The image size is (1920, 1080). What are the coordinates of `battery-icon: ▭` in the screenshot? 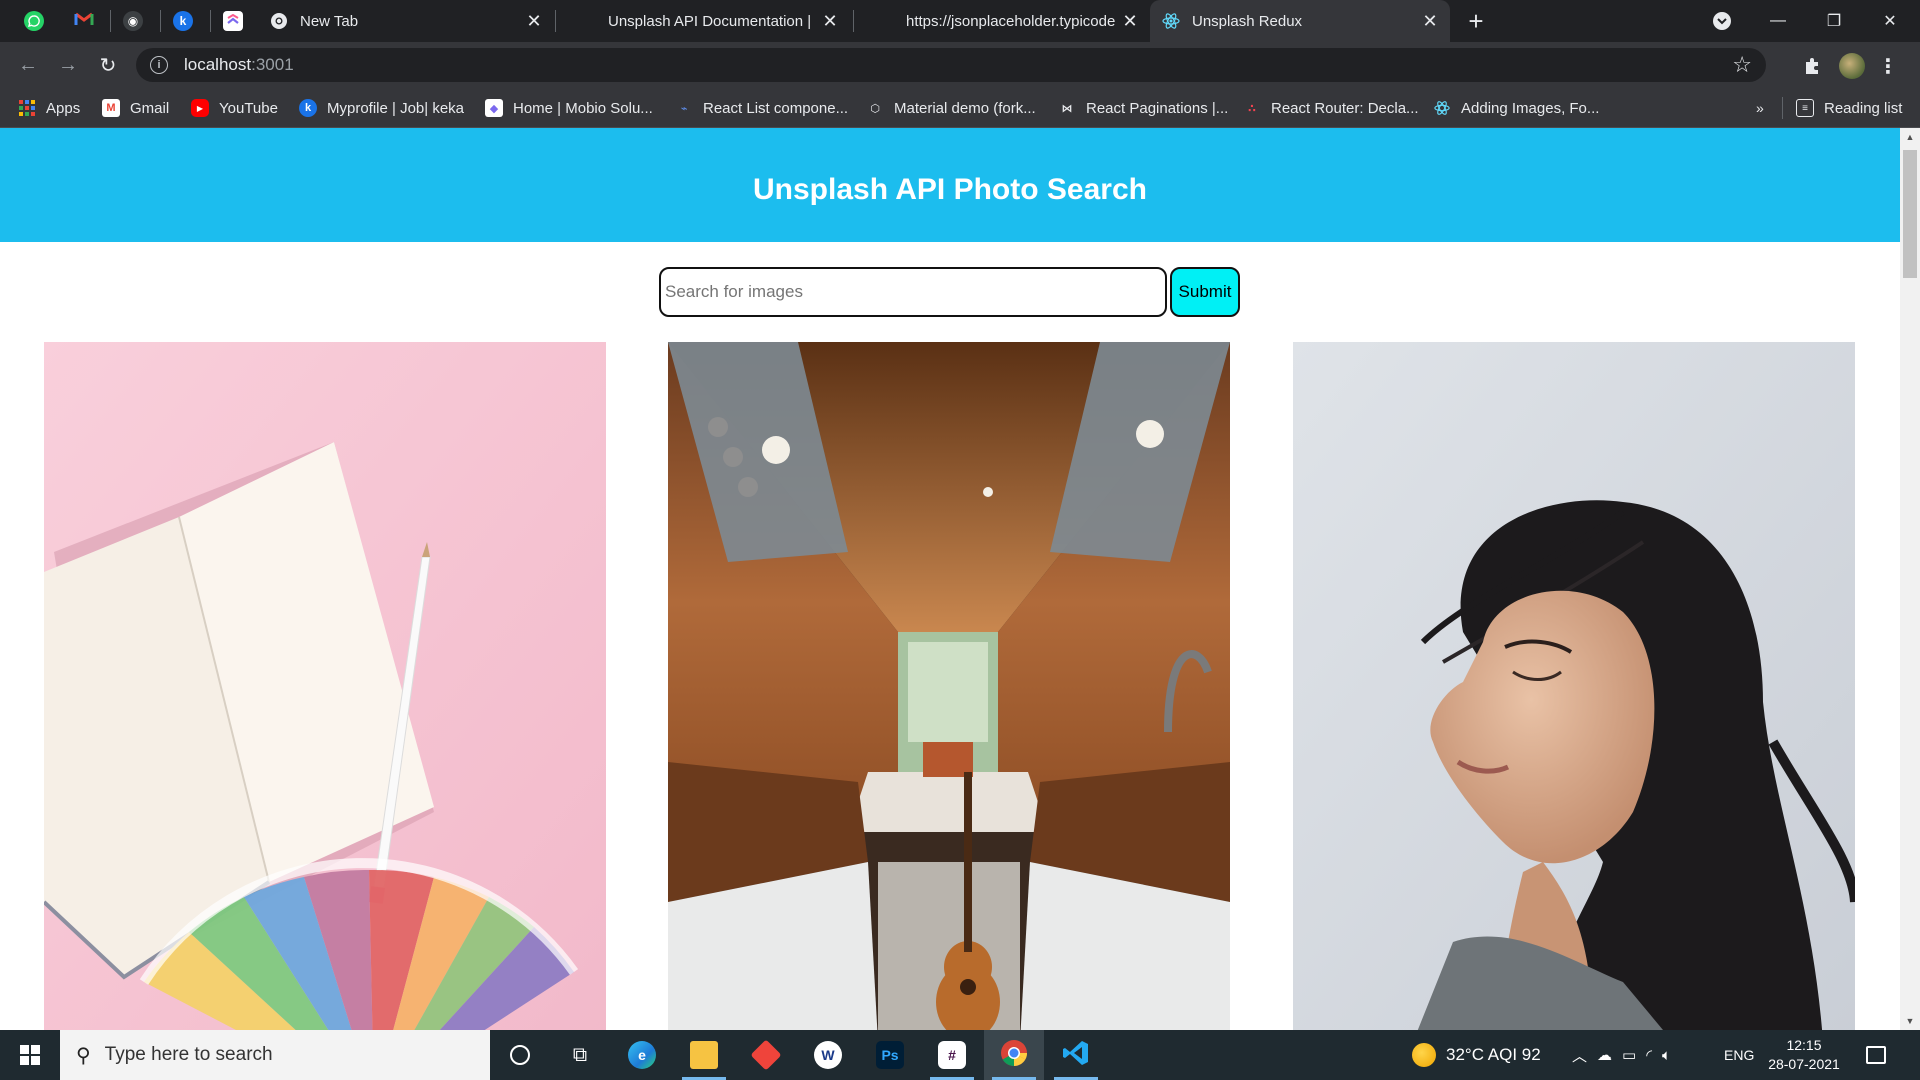 It's located at (1629, 1055).